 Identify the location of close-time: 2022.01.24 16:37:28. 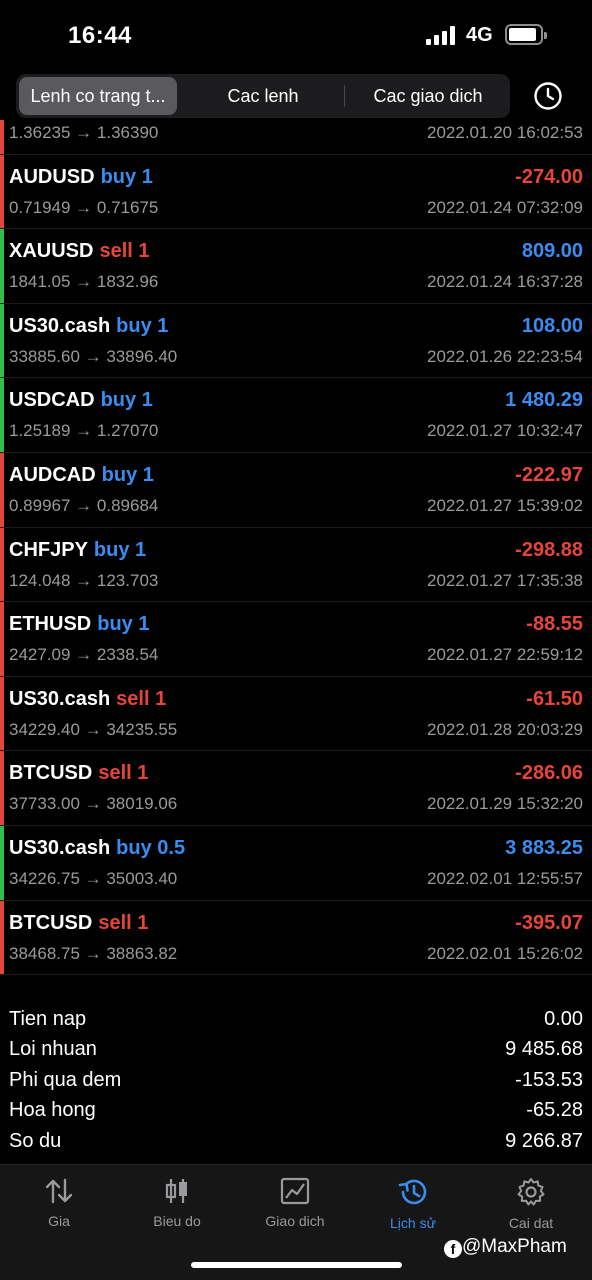
(505, 282).